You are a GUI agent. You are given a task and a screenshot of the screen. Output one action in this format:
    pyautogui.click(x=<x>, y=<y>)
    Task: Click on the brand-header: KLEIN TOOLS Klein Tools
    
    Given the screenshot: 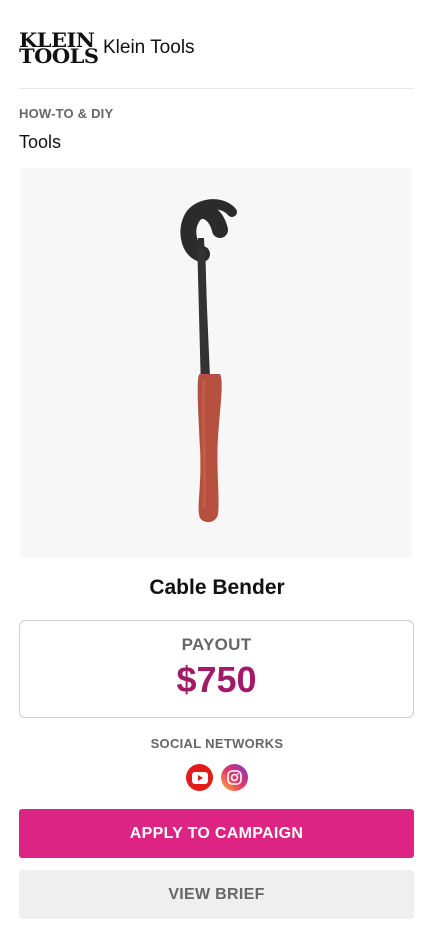 What is the action you would take?
    pyautogui.click(x=107, y=48)
    